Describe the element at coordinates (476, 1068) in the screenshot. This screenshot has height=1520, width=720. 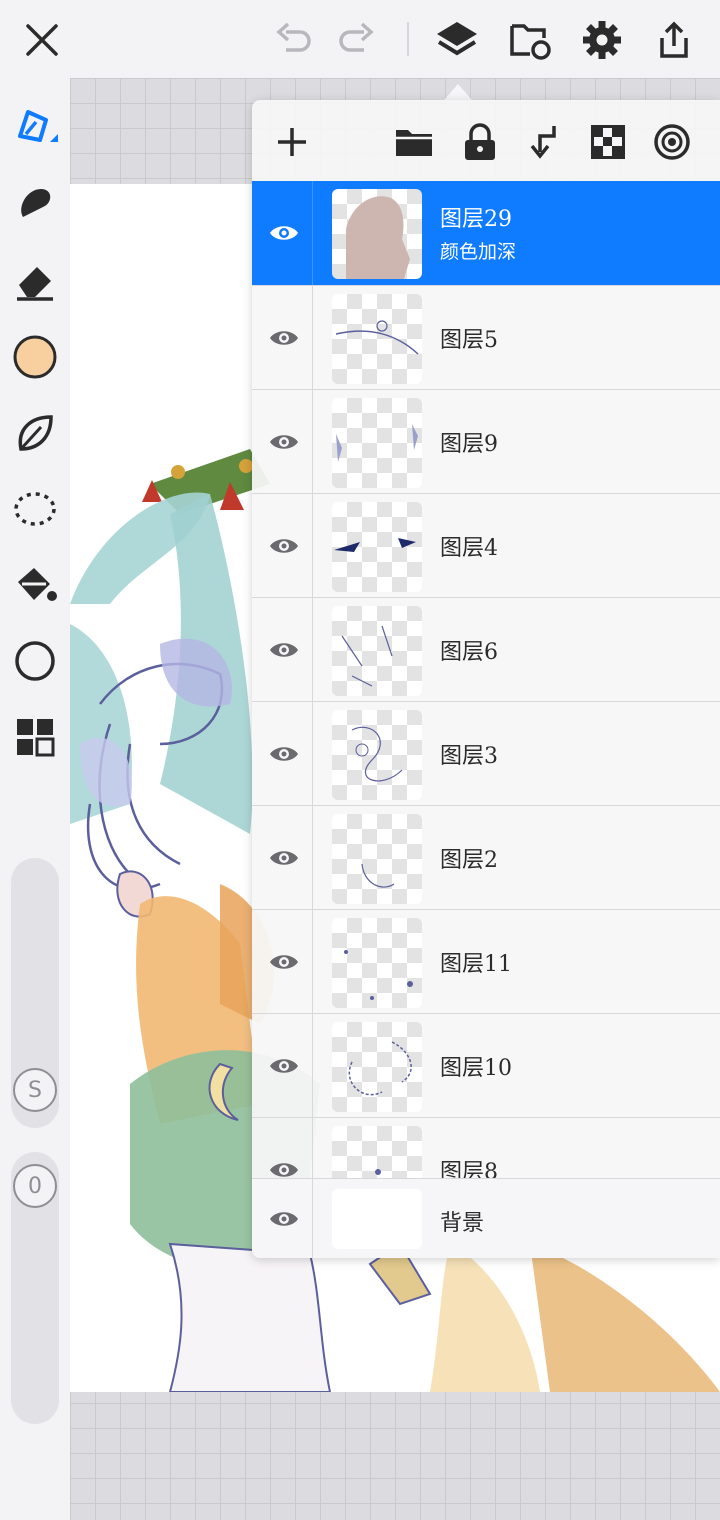
I see `layer-name: 图层10` at that location.